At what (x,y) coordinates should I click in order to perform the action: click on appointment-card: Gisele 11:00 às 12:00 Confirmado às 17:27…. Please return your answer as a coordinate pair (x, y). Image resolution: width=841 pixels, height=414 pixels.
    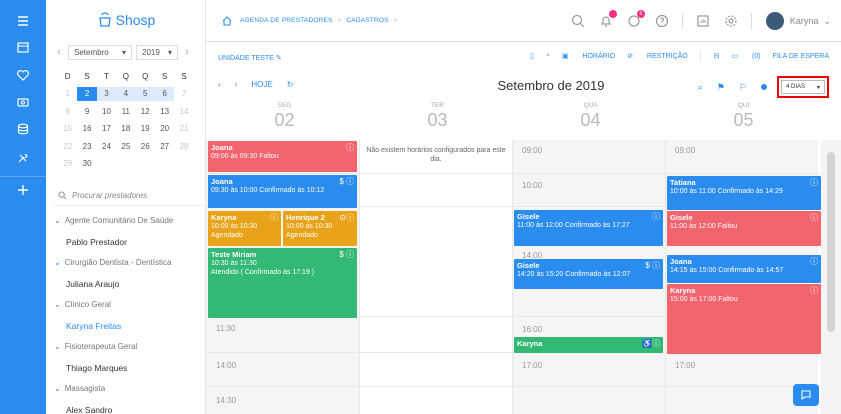
    Looking at the image, I should click on (588, 228).